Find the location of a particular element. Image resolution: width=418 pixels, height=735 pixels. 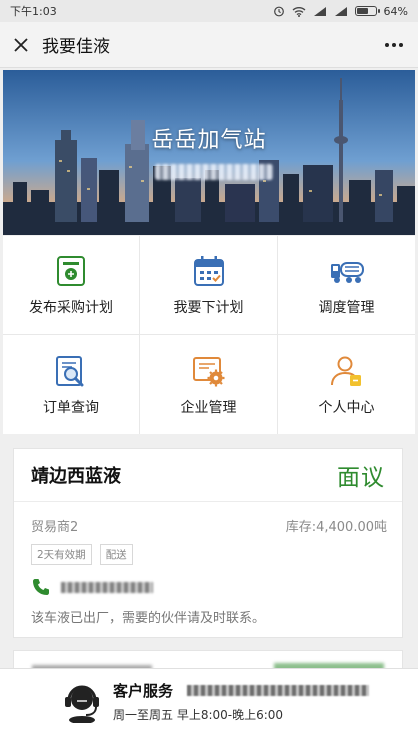

user-center-icon is located at coordinates (345, 371).